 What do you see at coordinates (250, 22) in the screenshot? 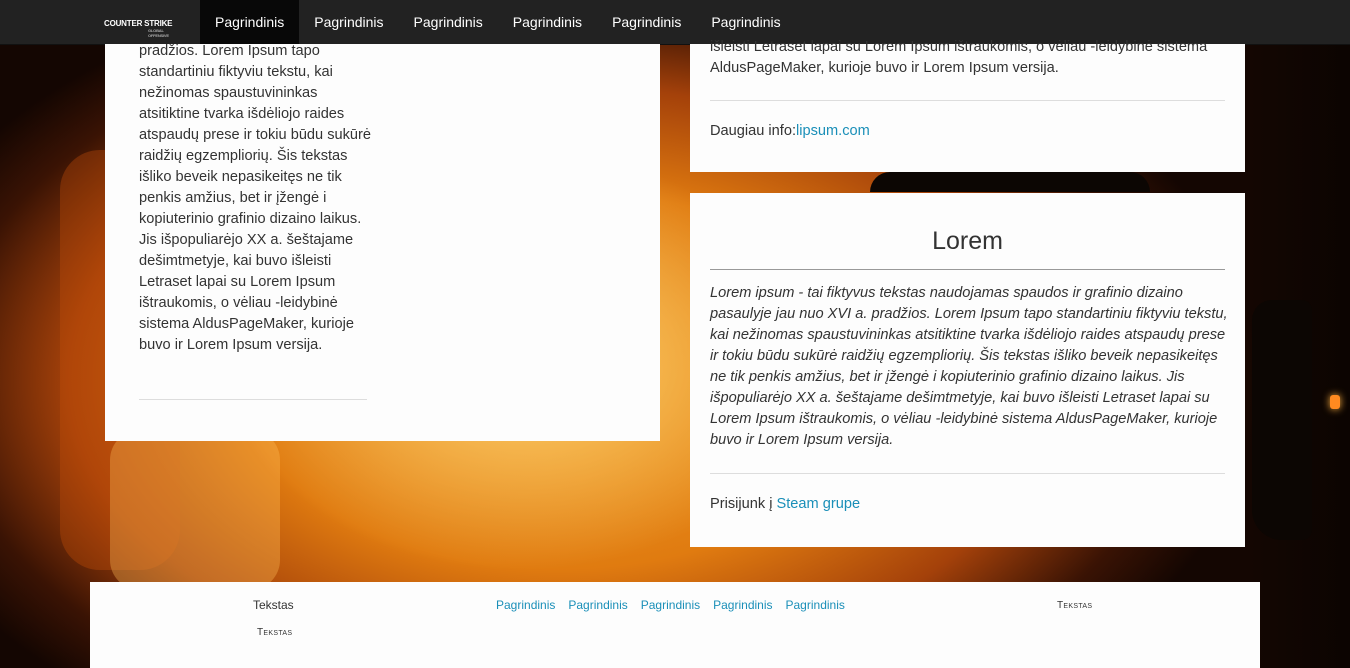
I see `nav-item-pagrindinis-1: Pagrindinis` at bounding box center [250, 22].